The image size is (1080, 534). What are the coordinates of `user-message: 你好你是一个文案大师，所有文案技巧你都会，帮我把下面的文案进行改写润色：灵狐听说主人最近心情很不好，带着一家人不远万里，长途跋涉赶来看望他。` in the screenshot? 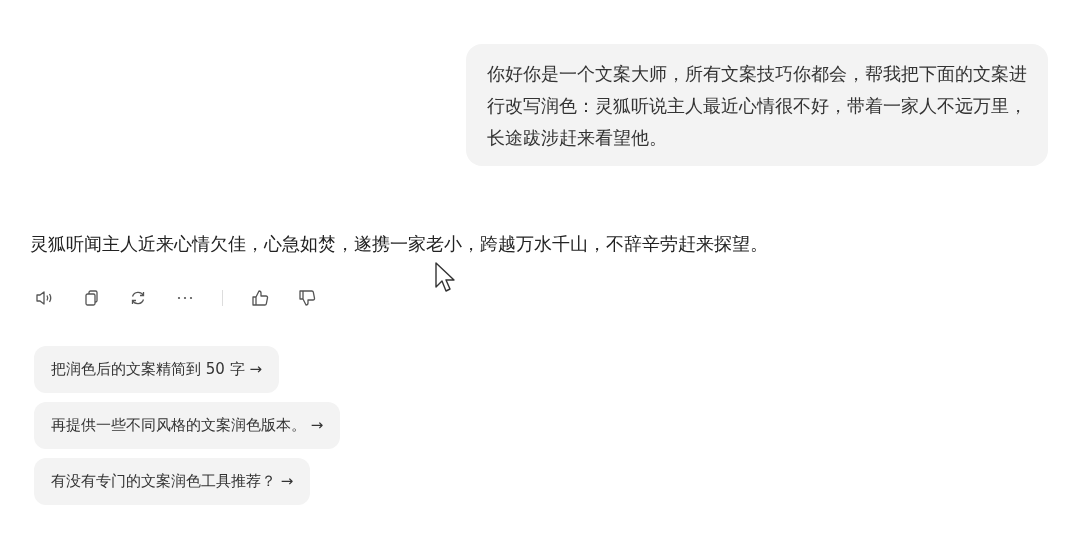 It's located at (757, 105).